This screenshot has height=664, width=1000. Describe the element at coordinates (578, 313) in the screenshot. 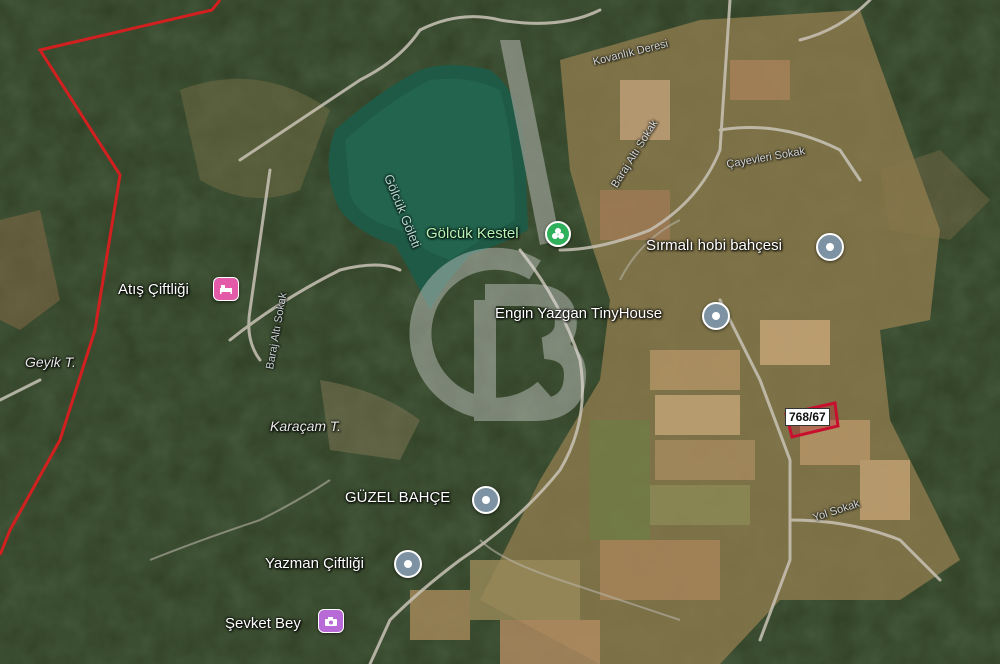

I see `poi-label-engin: Engin Yazgan TinyHouse` at that location.